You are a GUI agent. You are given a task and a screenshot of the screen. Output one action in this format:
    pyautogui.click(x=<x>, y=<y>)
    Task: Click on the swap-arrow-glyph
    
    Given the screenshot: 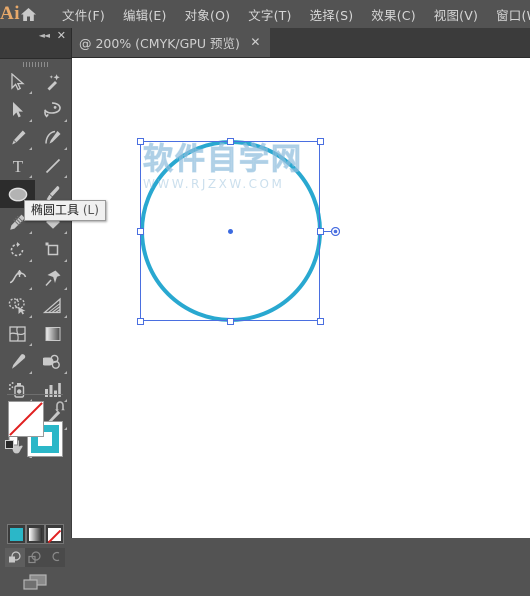 What is the action you would take?
    pyautogui.click(x=60, y=406)
    